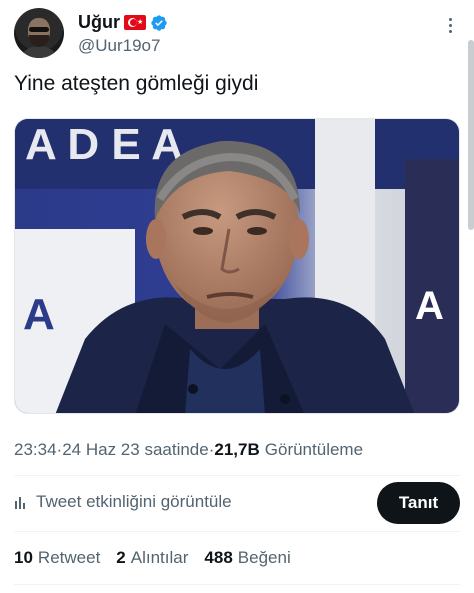 The width and height of the screenshot is (474, 593). Describe the element at coordinates (314, 449) in the screenshot. I see `views-label: Görüntüleme` at that location.